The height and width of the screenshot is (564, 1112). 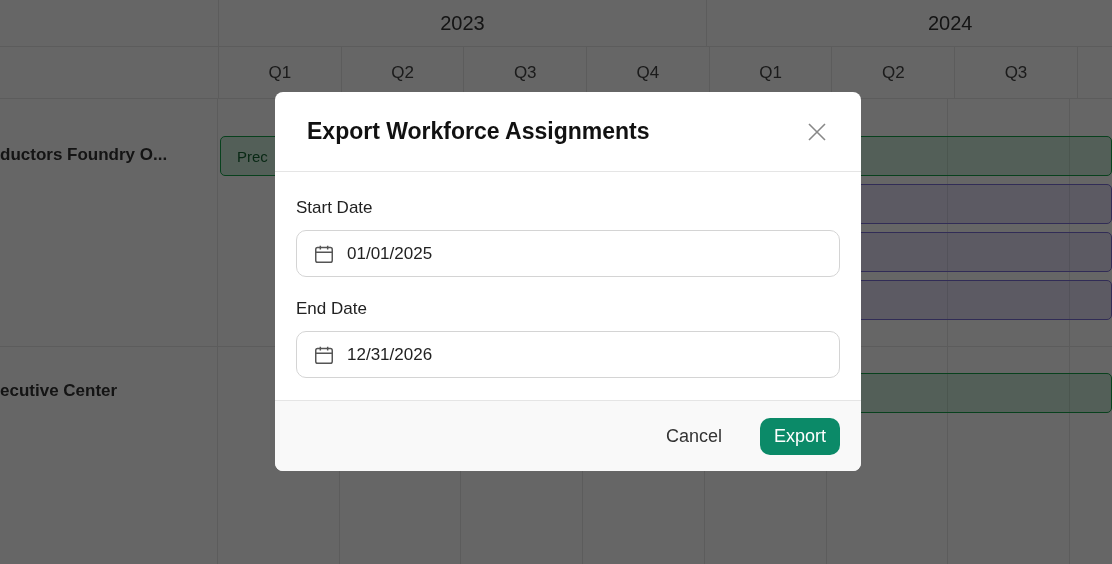 What do you see at coordinates (335, 208) in the screenshot?
I see `field-label: Start Date` at bounding box center [335, 208].